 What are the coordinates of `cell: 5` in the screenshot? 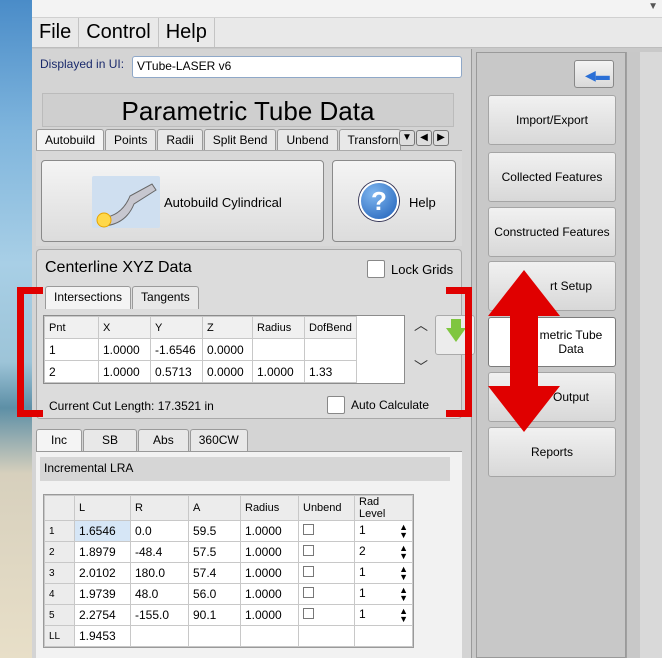 It's located at (59, 615).